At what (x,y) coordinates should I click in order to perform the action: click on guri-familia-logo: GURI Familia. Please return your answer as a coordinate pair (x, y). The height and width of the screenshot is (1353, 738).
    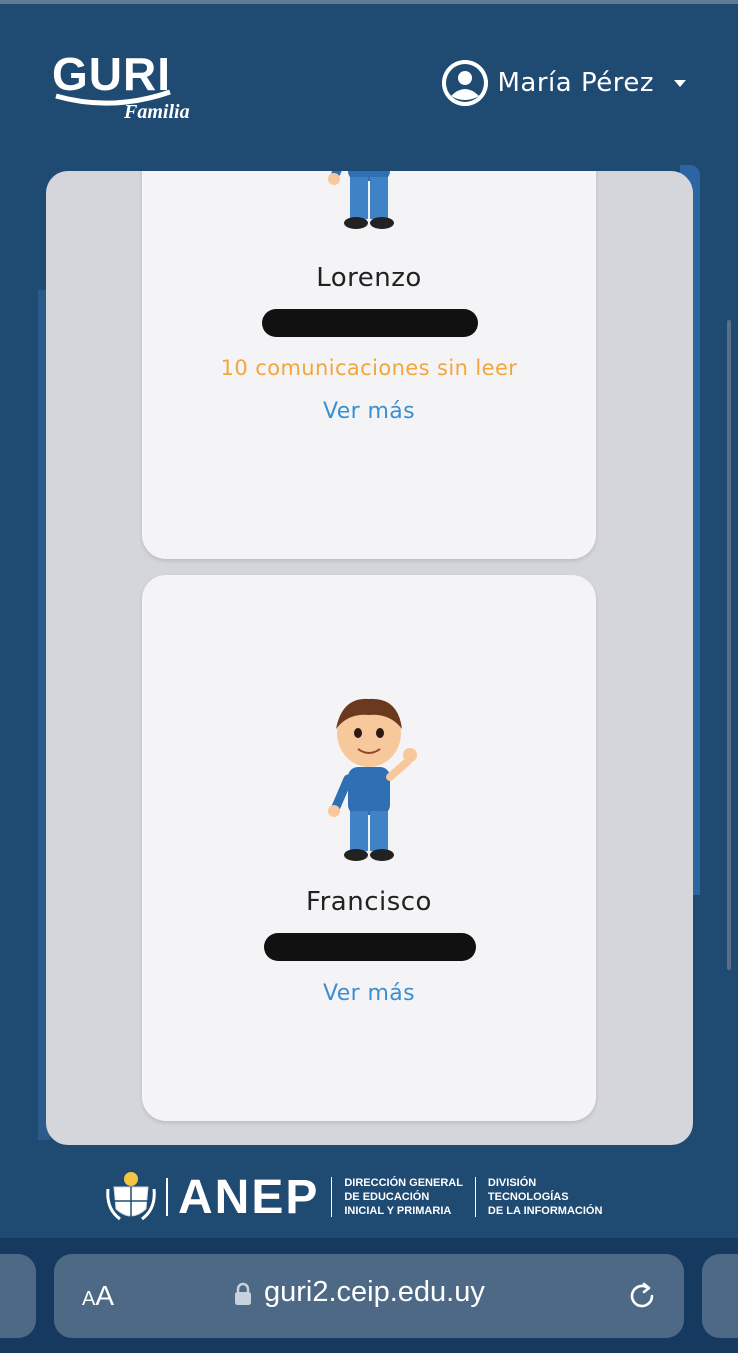
    Looking at the image, I should click on (127, 85).